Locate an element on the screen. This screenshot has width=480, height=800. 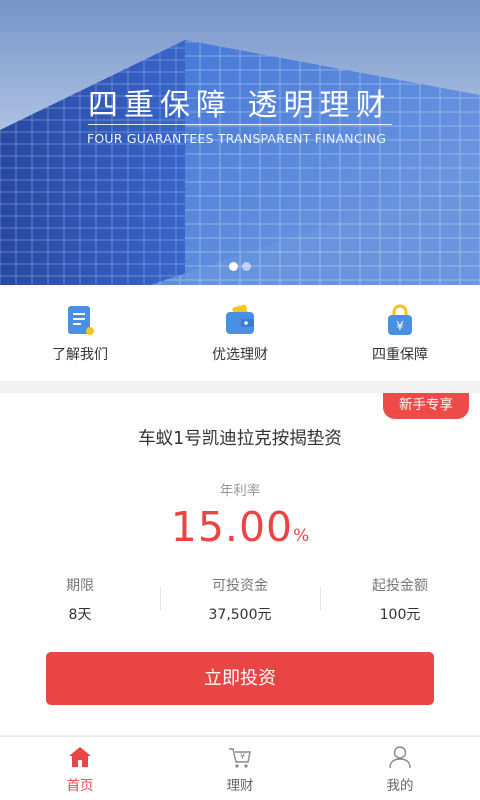
quicknav-four-guarantees: ¥ 四重保障 is located at coordinates (400, 333).